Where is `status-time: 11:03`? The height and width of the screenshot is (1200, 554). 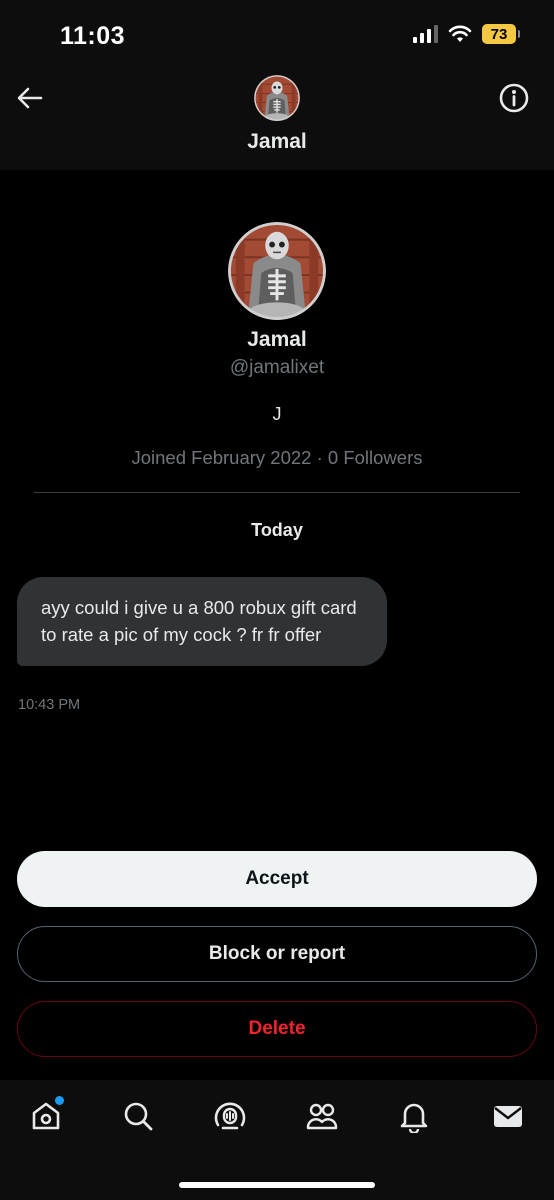 status-time: 11:03 is located at coordinates (93, 36).